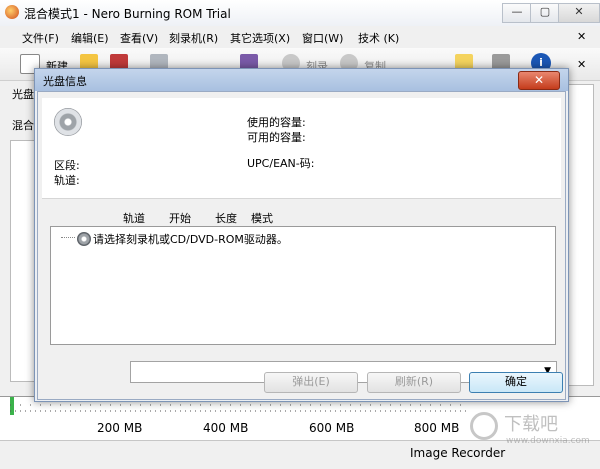 This screenshot has width=600, height=469. I want to click on column-start: 开始, so click(180, 218).